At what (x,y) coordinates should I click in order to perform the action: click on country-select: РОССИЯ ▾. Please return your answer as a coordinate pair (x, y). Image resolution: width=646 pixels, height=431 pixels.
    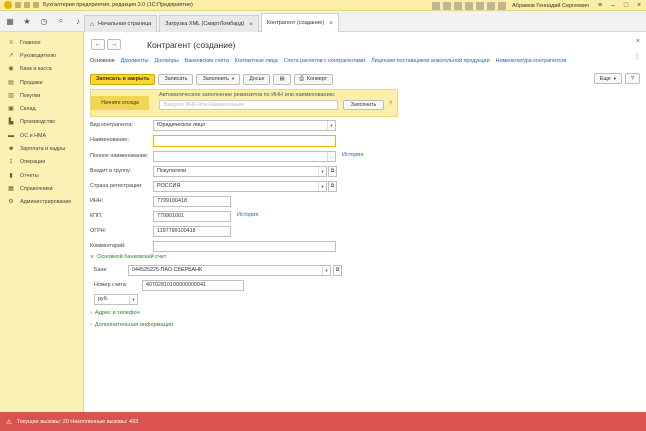
    Looking at the image, I should click on (240, 186).